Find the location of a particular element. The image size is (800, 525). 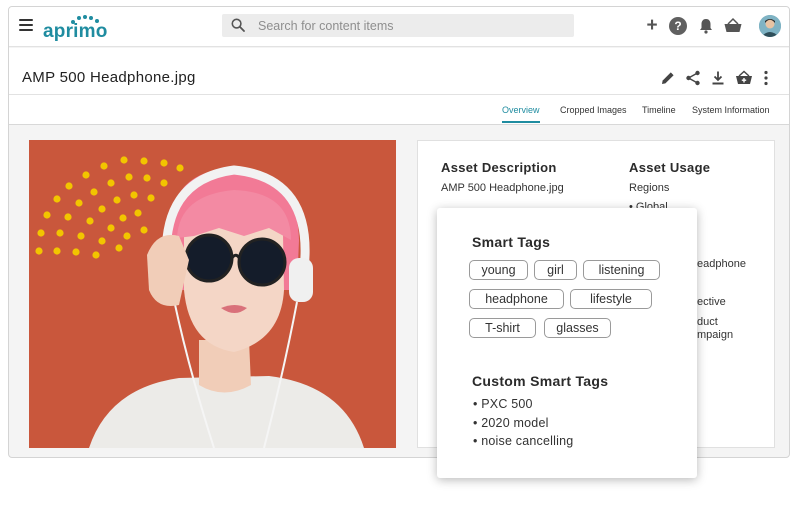

asset-usage-heading: Asset Usage is located at coordinates (670, 167).